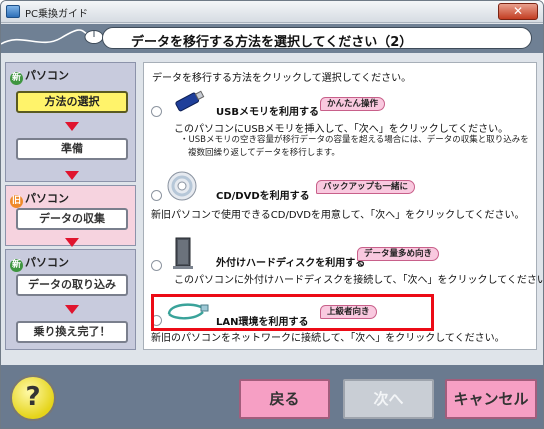 The image size is (544, 429). I want to click on cd-dvd-option-title: CD/DVDを利用する, so click(263, 194).